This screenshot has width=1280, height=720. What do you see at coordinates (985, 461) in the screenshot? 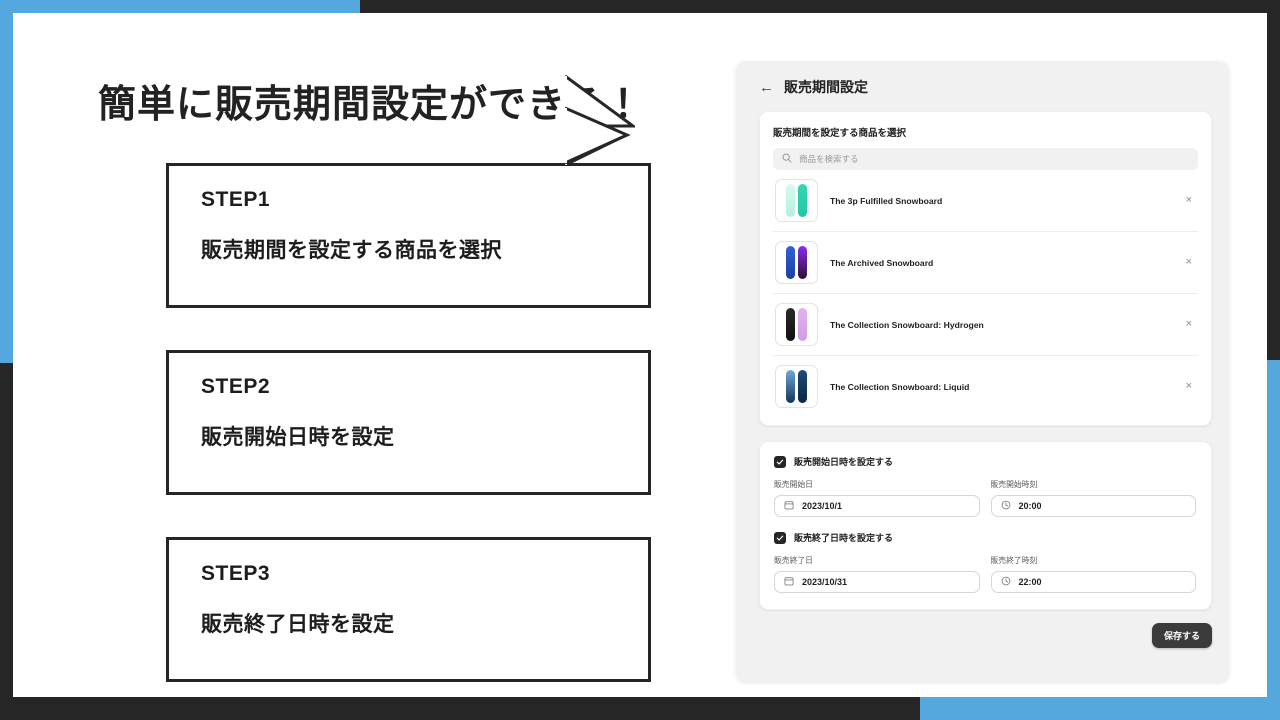
I see `start-schedule-checkbox-row: 販売開始日時を設定する` at bounding box center [985, 461].